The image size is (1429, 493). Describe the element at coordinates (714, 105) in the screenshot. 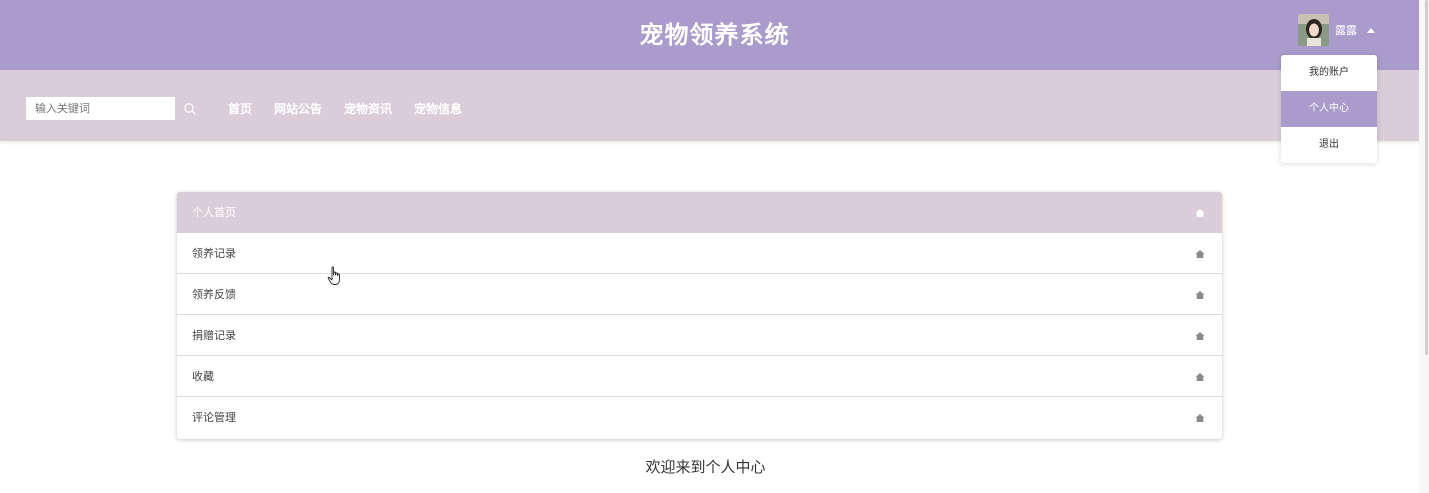

I see `nav-bar: 首页 网站公告 宠物资讯 宠物信息` at that location.